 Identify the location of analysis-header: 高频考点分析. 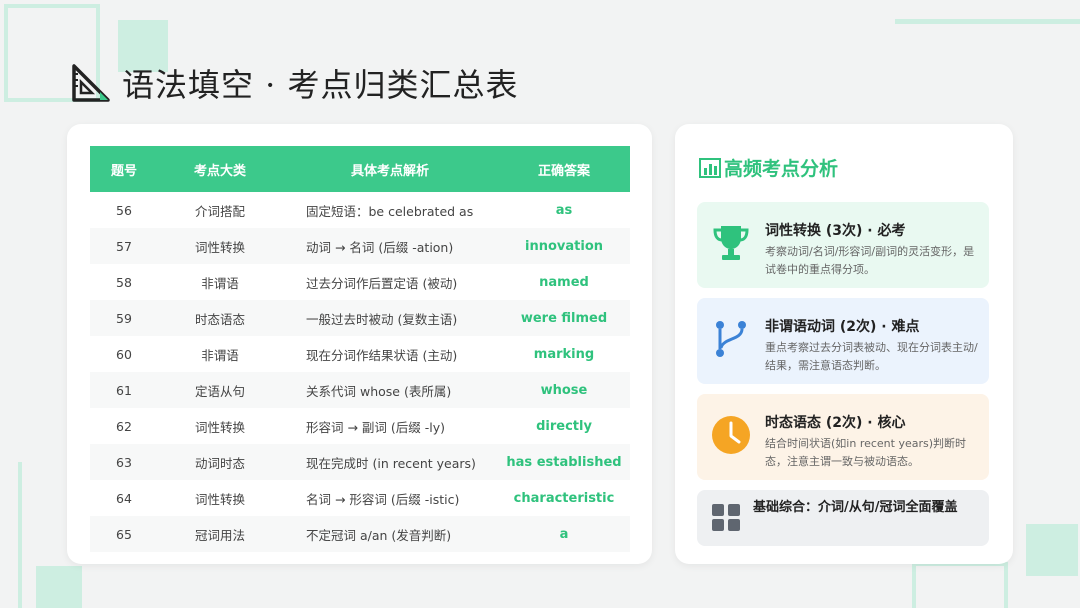
(768, 167).